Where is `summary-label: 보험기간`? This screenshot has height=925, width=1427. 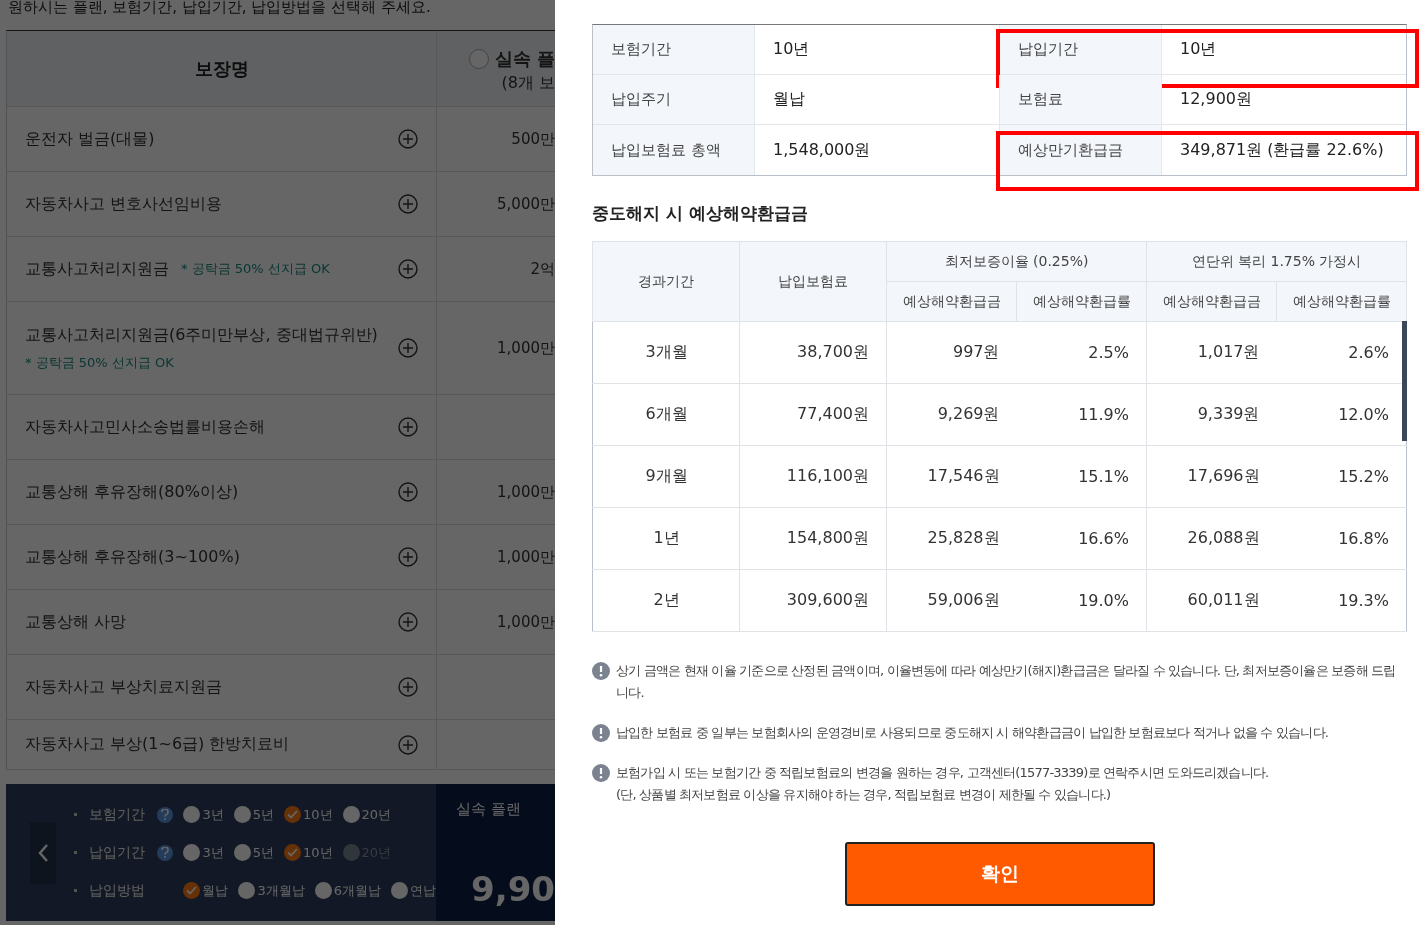
summary-label: 보험기간 is located at coordinates (674, 49).